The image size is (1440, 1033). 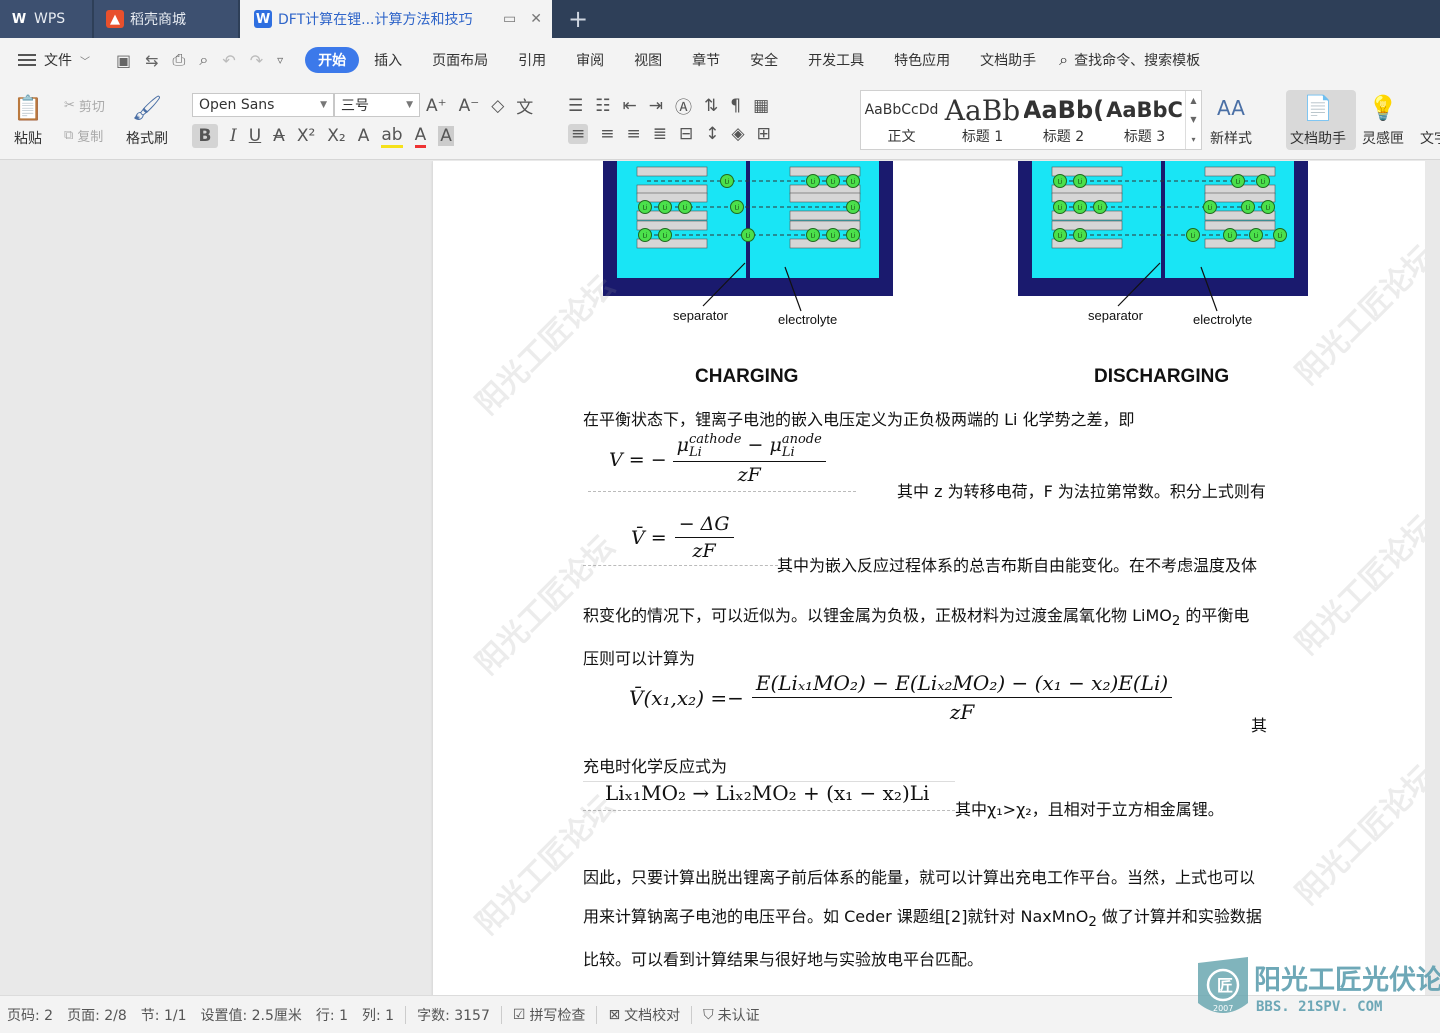 I want to click on status-section: 节: 1/1, so click(x=164, y=1015).